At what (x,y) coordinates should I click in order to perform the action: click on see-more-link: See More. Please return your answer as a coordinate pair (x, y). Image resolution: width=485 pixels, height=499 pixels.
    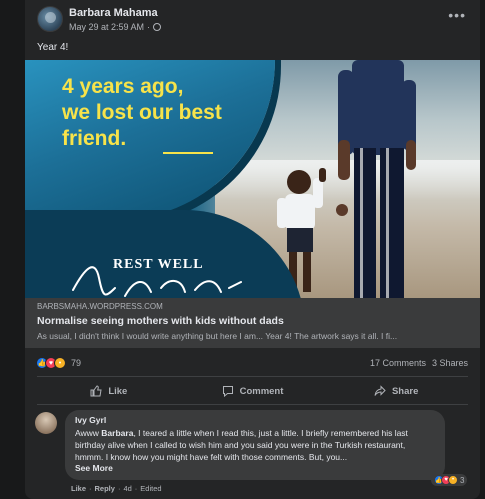
    Looking at the image, I should click on (255, 468).